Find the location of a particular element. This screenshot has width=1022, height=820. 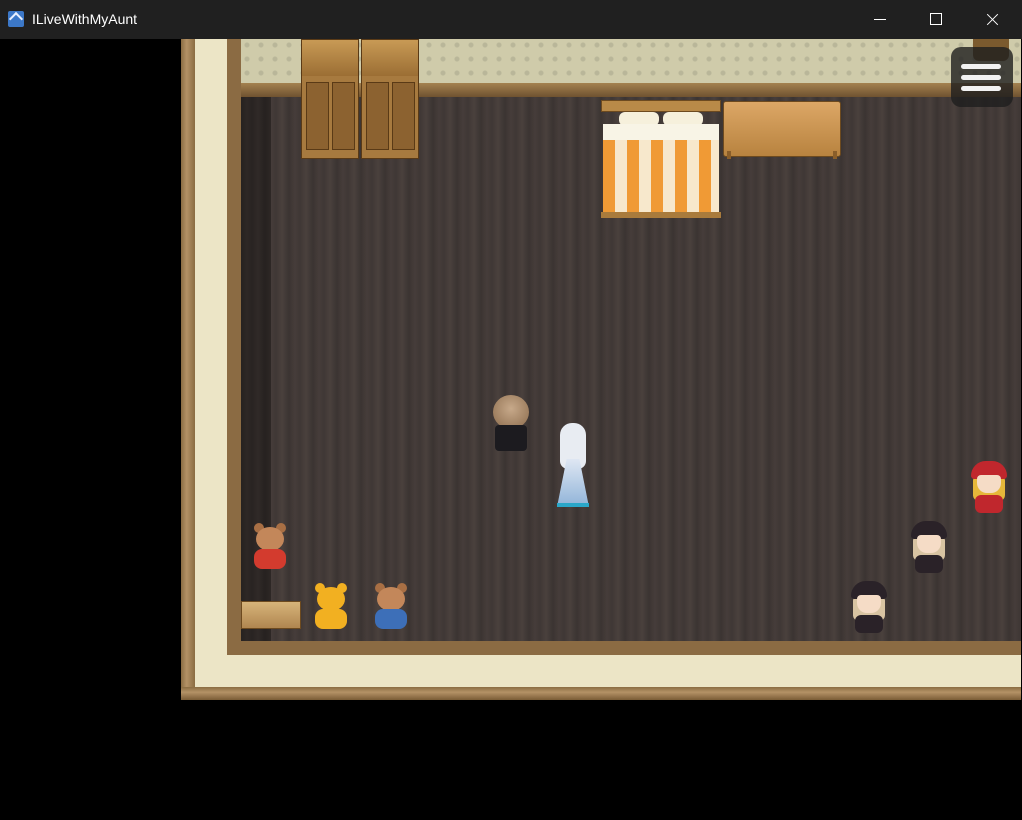

minimize-button is located at coordinates (880, 19).